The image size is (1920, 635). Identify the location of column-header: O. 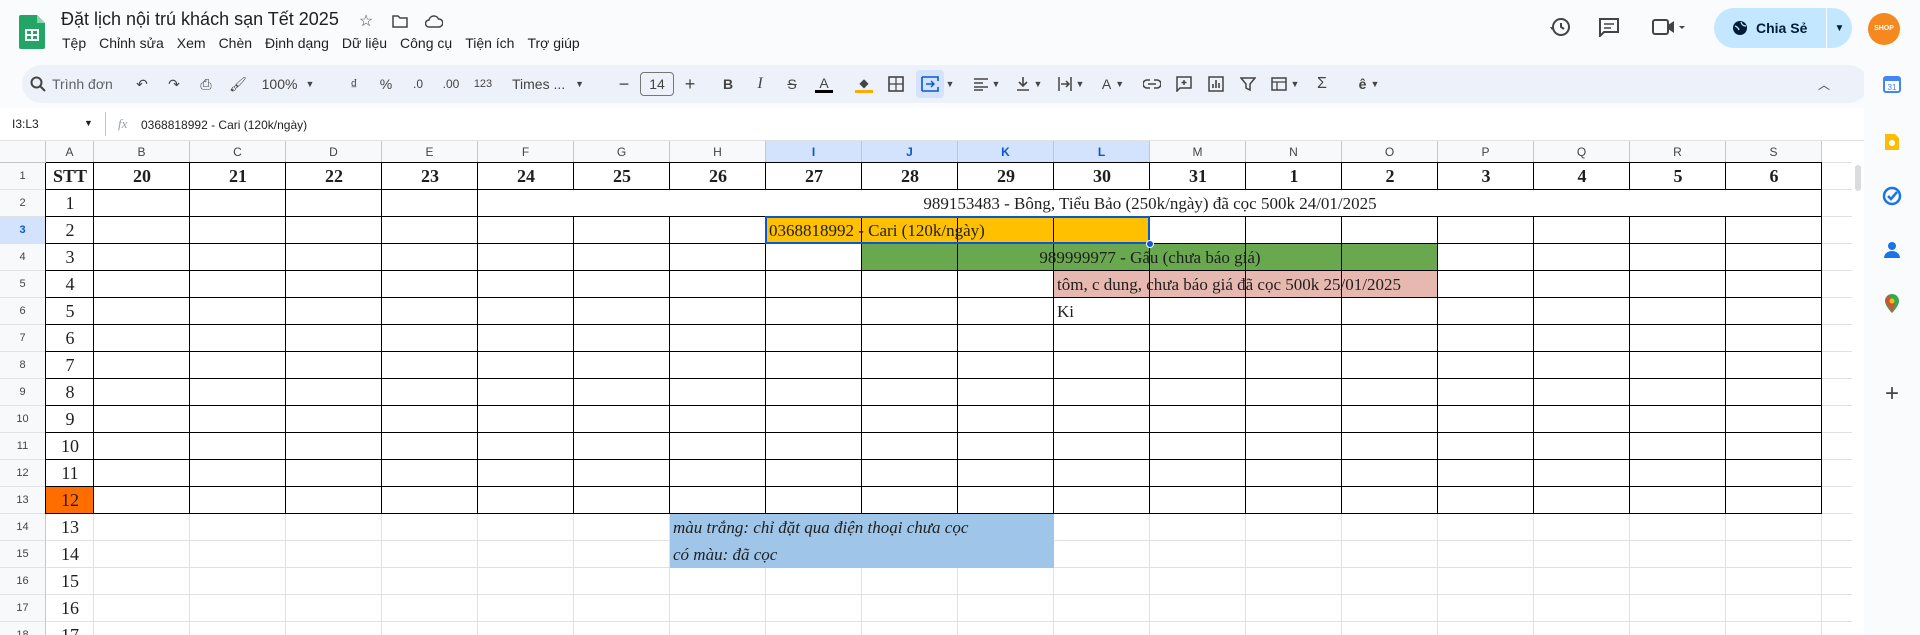
(1390, 152).